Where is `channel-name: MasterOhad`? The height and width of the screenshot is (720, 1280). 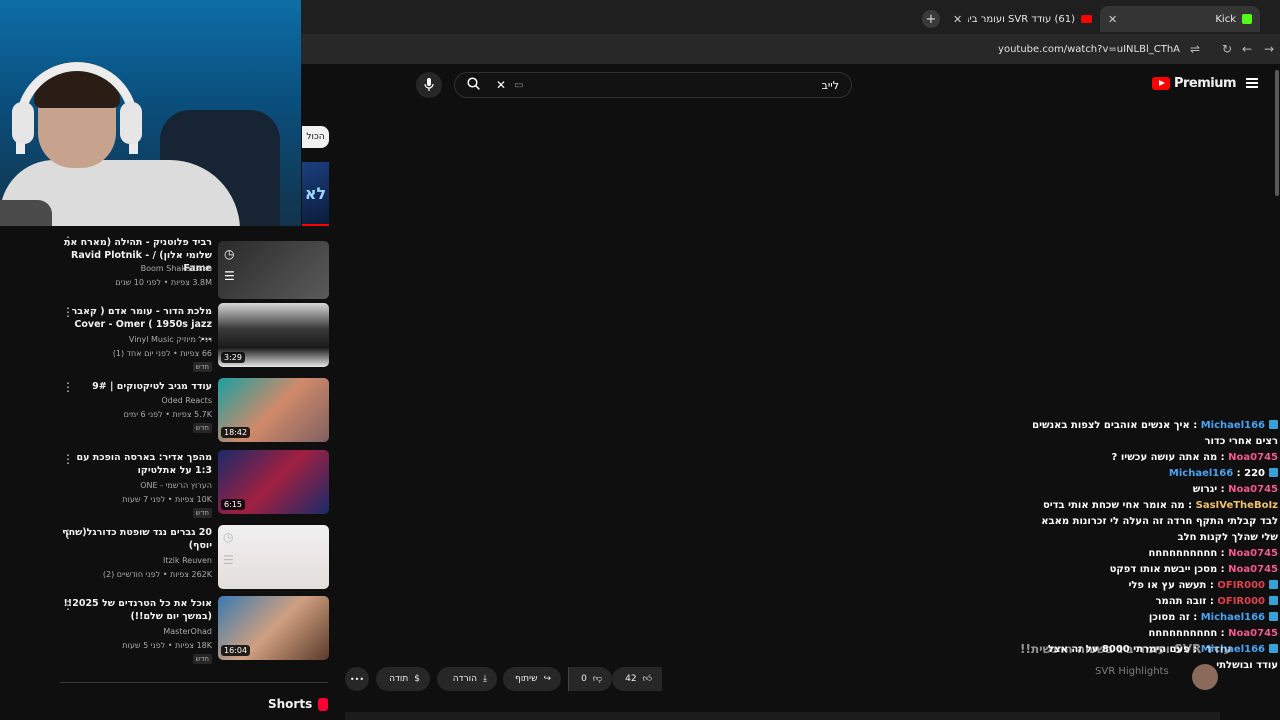
channel-name: MasterOhad is located at coordinates (132, 631).